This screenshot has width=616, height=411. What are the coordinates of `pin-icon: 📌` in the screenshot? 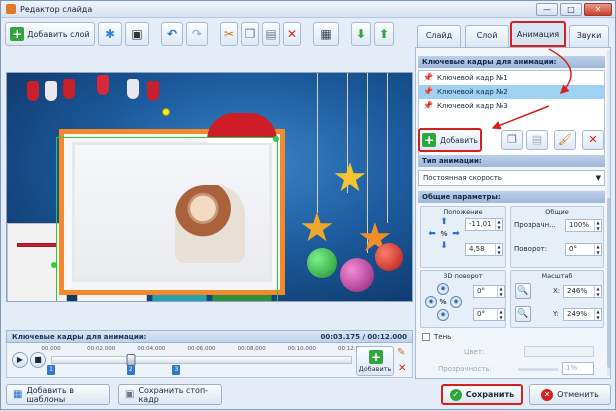 It's located at (428, 105).